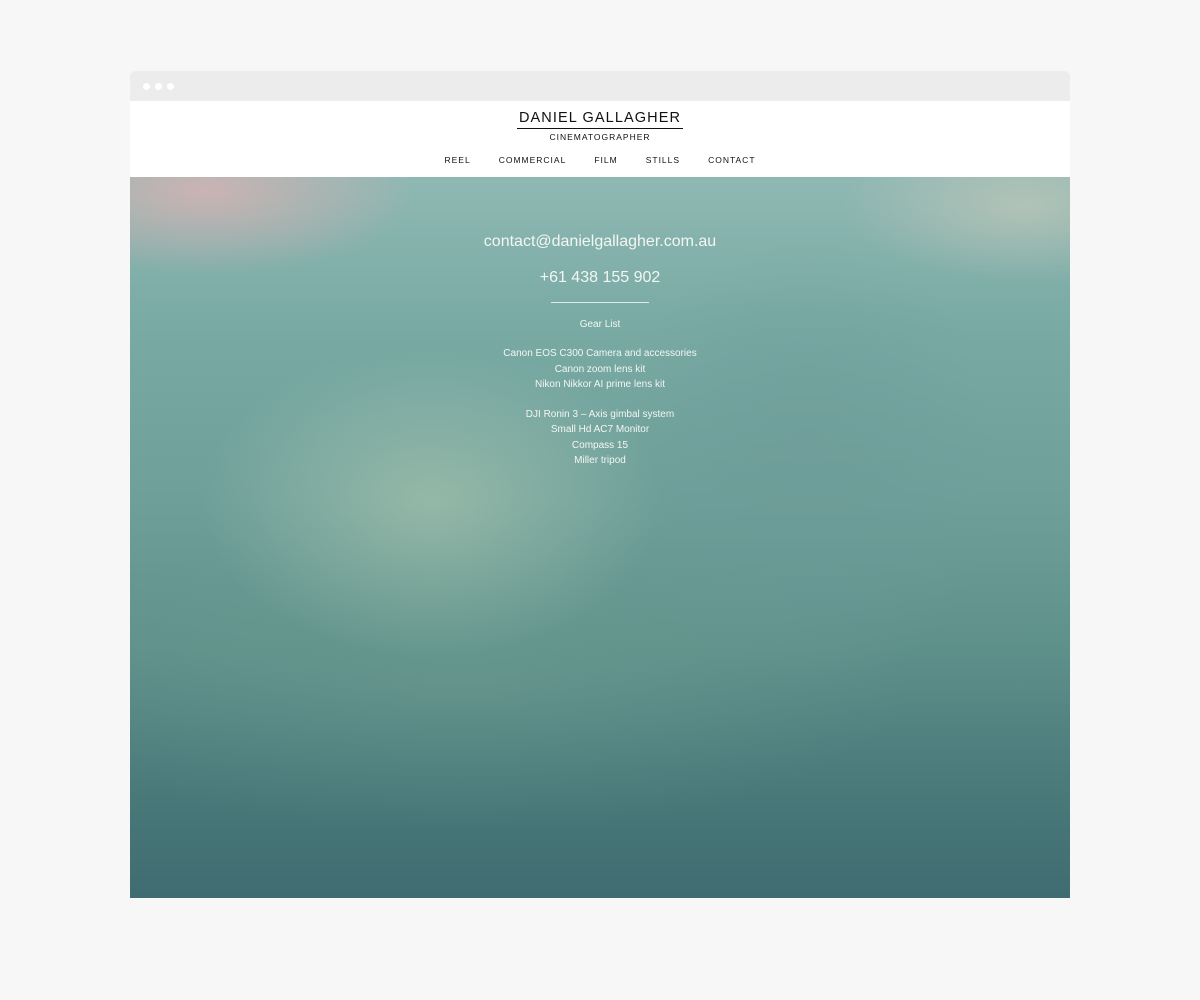 This screenshot has height=1000, width=1200. I want to click on gear-item: Small Hd AC7 Monitor, so click(600, 429).